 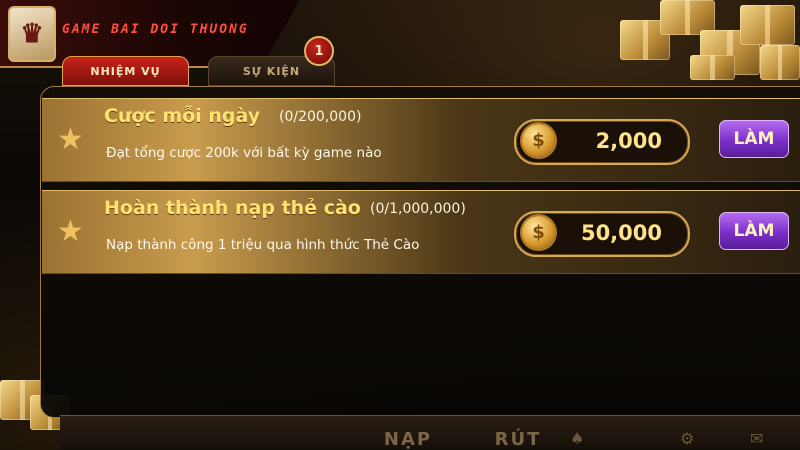 I want to click on tab-nhiem-vu: NHIỆM VỤ, so click(x=125, y=71).